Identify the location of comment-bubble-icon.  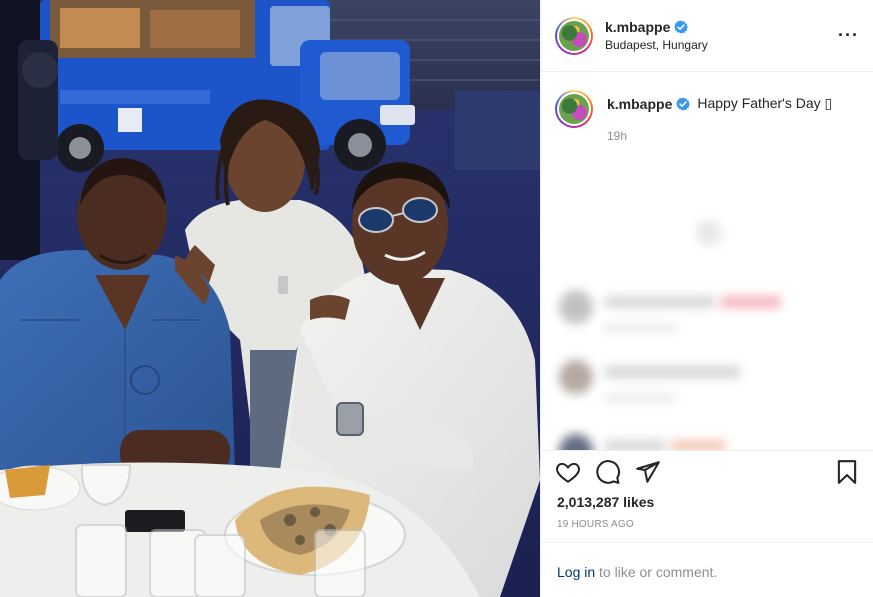
(608, 472).